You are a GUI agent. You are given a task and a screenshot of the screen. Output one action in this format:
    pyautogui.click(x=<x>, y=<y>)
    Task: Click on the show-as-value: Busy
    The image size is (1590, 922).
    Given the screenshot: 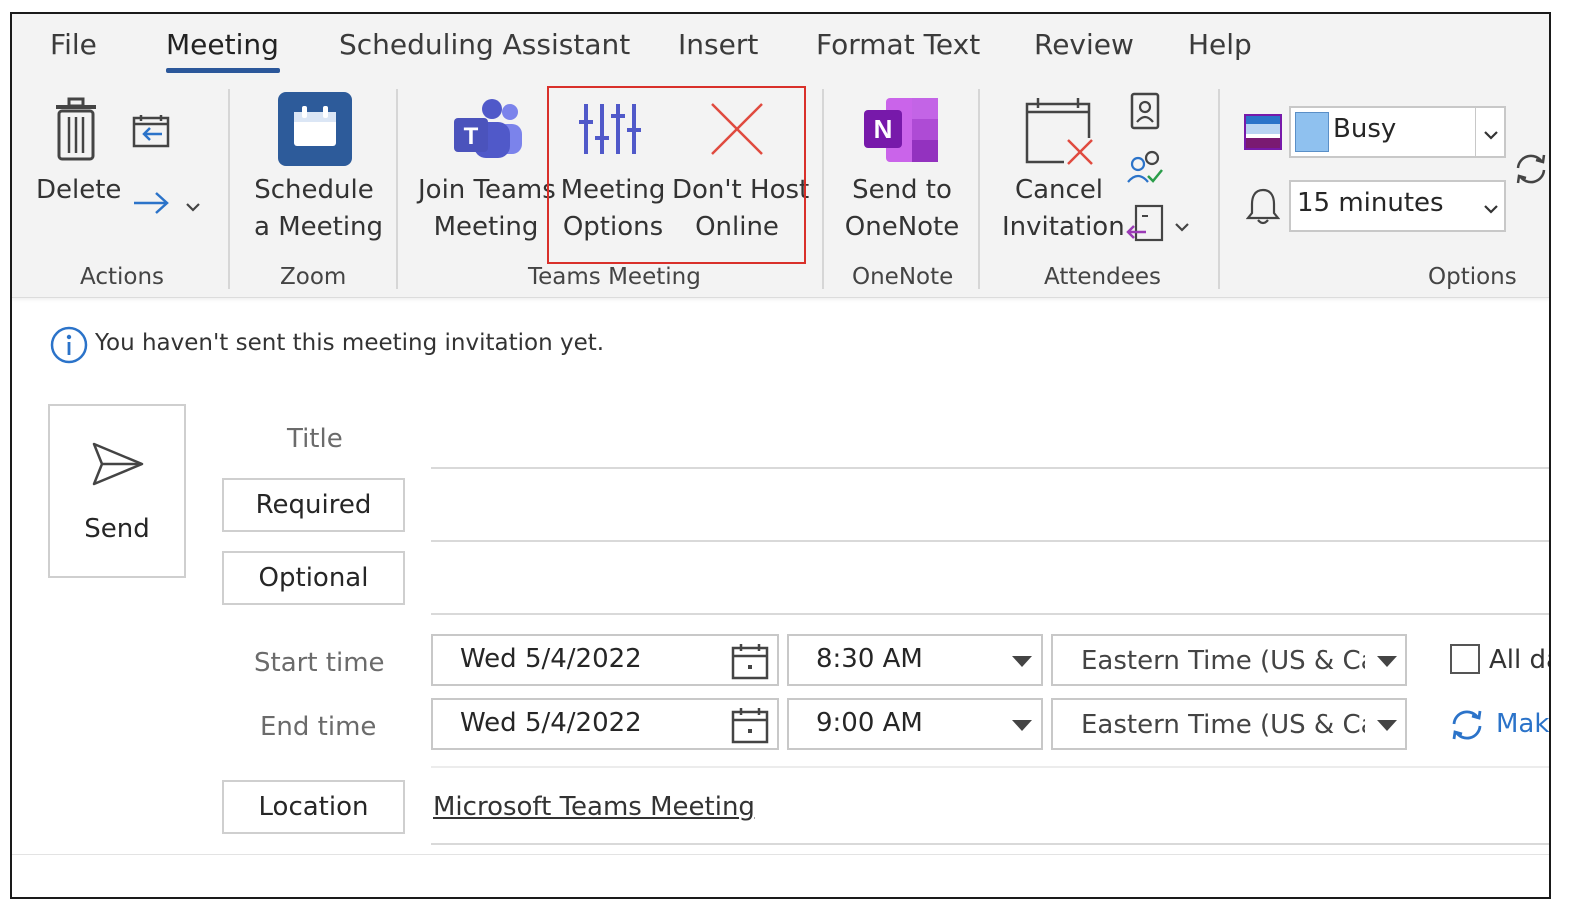 What is the action you would take?
    pyautogui.click(x=1365, y=129)
    